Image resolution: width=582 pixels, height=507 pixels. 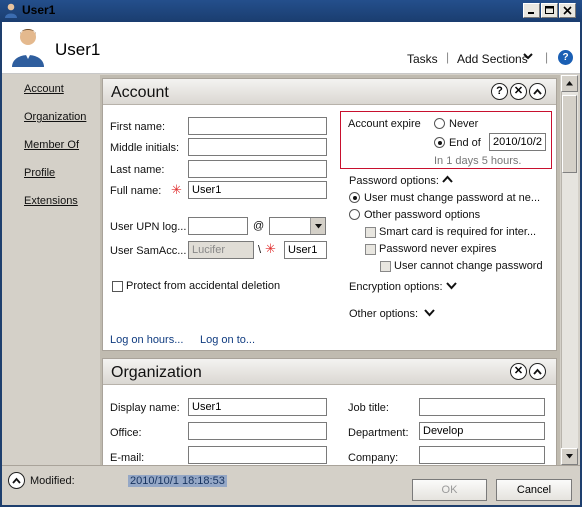 I want to click on end-of-radio, so click(x=439, y=142).